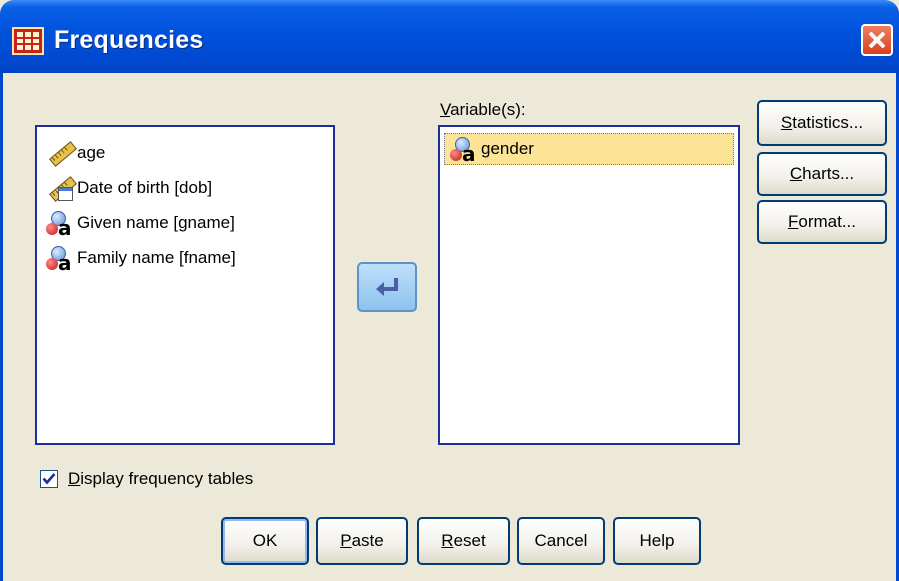 The width and height of the screenshot is (899, 581). What do you see at coordinates (156, 257) in the screenshot?
I see `list-item-label: Family name [fname]` at bounding box center [156, 257].